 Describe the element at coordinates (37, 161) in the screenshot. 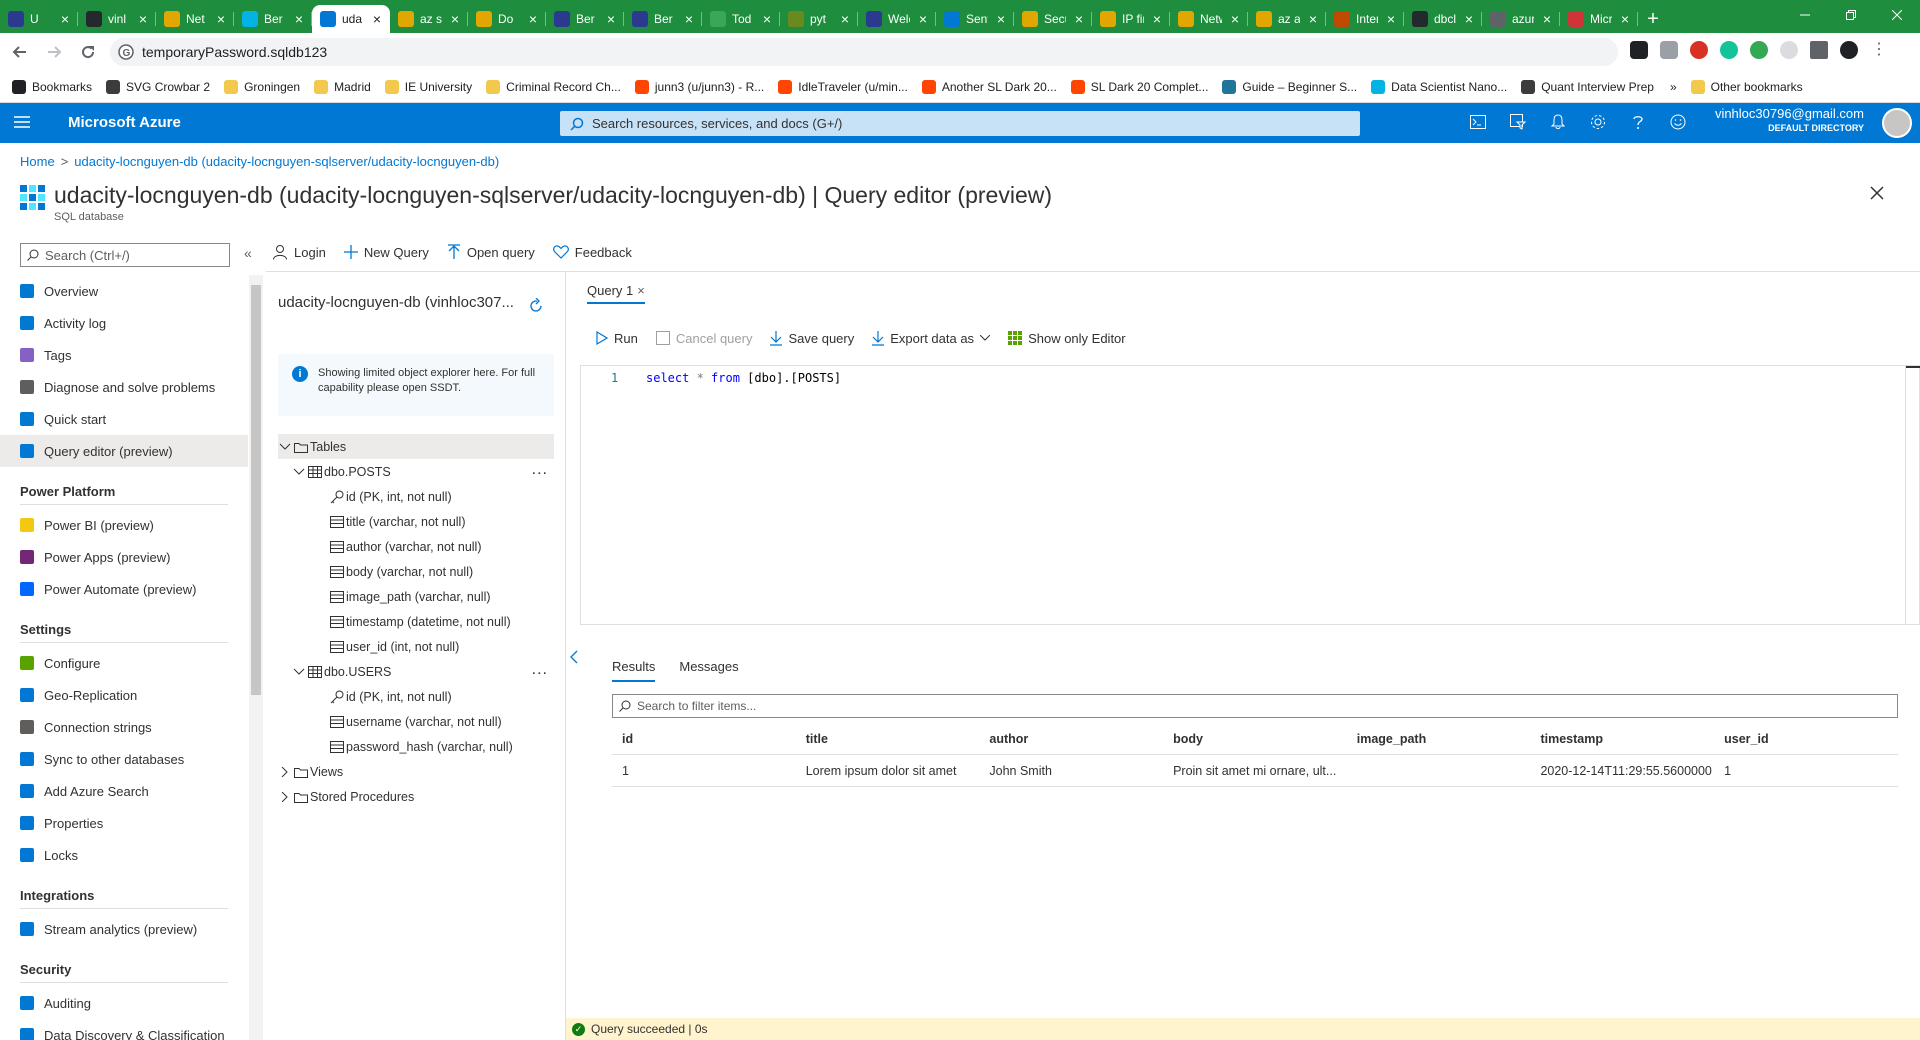

I see `breadcrumb-home: Home` at that location.